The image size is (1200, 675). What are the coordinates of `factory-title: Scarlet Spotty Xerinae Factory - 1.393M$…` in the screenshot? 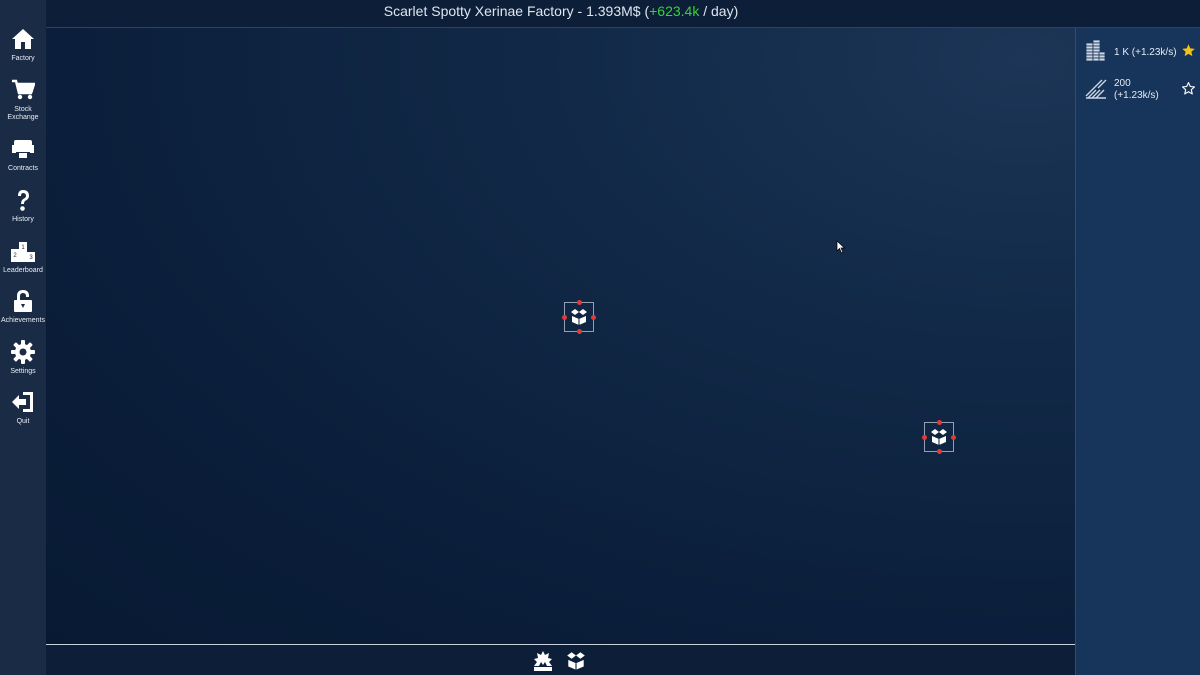 It's located at (561, 11).